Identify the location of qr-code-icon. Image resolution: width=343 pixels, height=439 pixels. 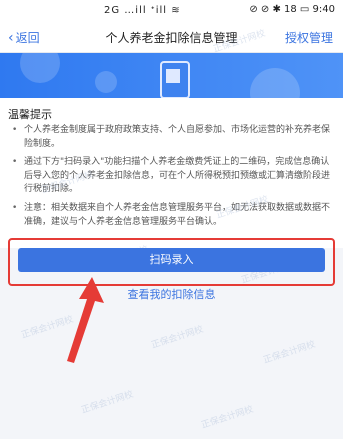
(173, 76).